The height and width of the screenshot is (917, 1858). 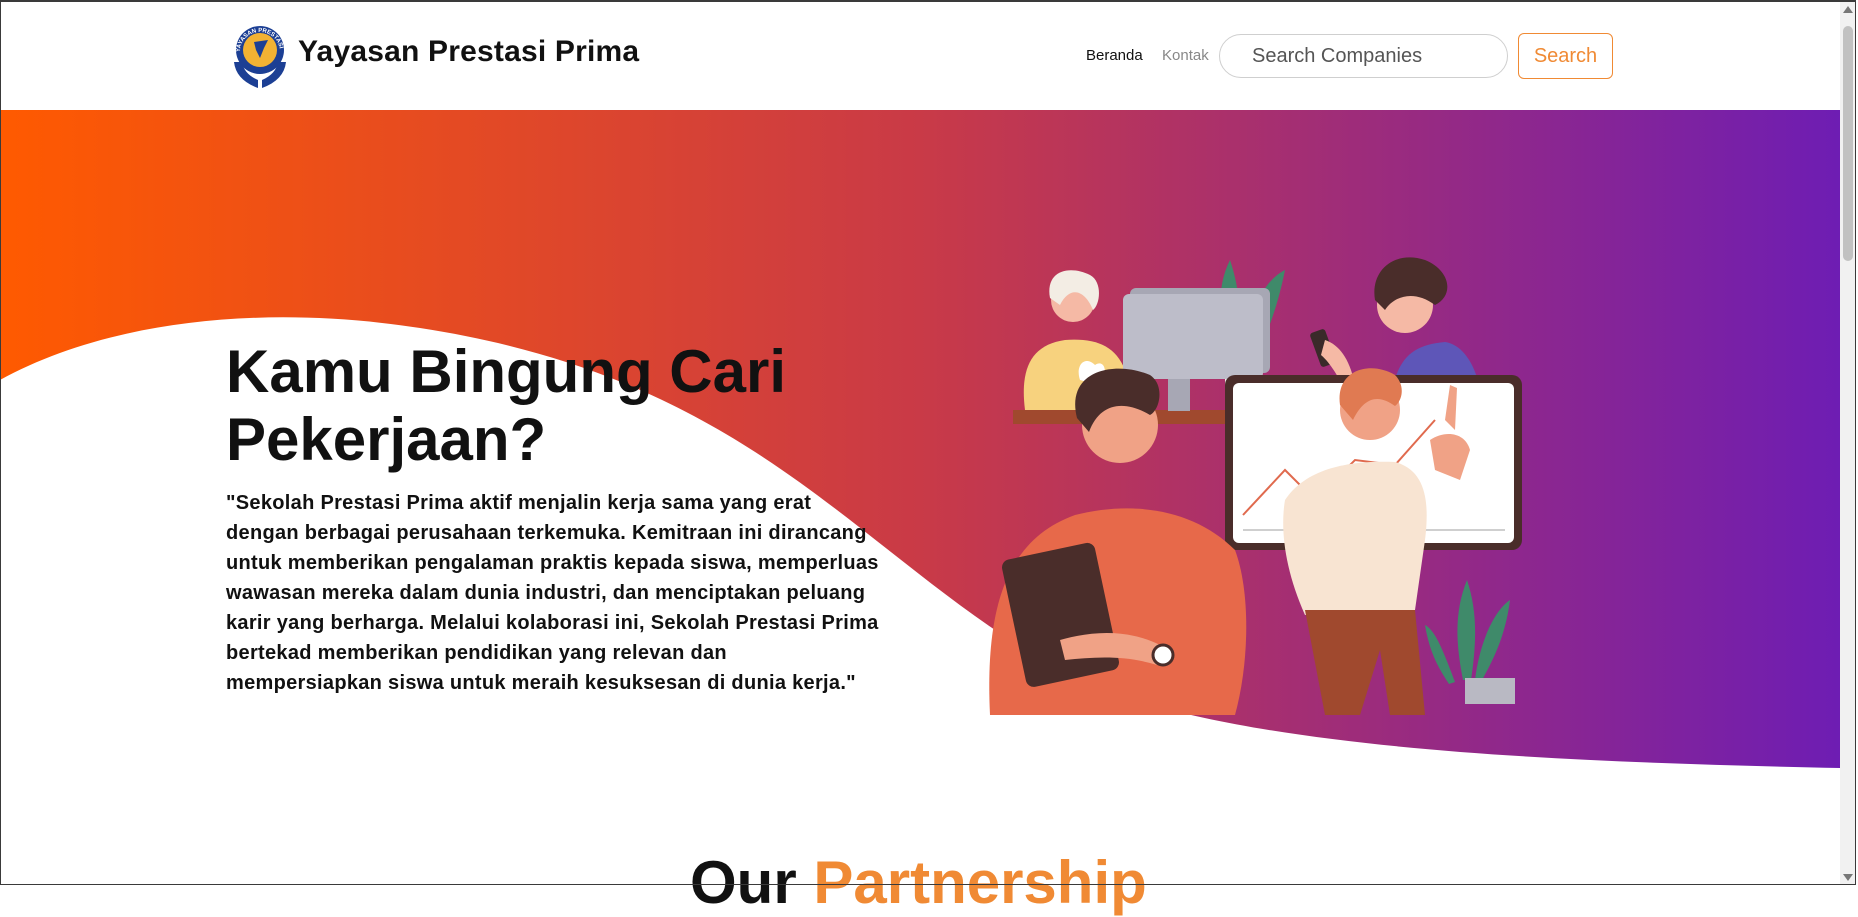 I want to click on brand-name: Yayasan Prestasi Prima, so click(x=469, y=51).